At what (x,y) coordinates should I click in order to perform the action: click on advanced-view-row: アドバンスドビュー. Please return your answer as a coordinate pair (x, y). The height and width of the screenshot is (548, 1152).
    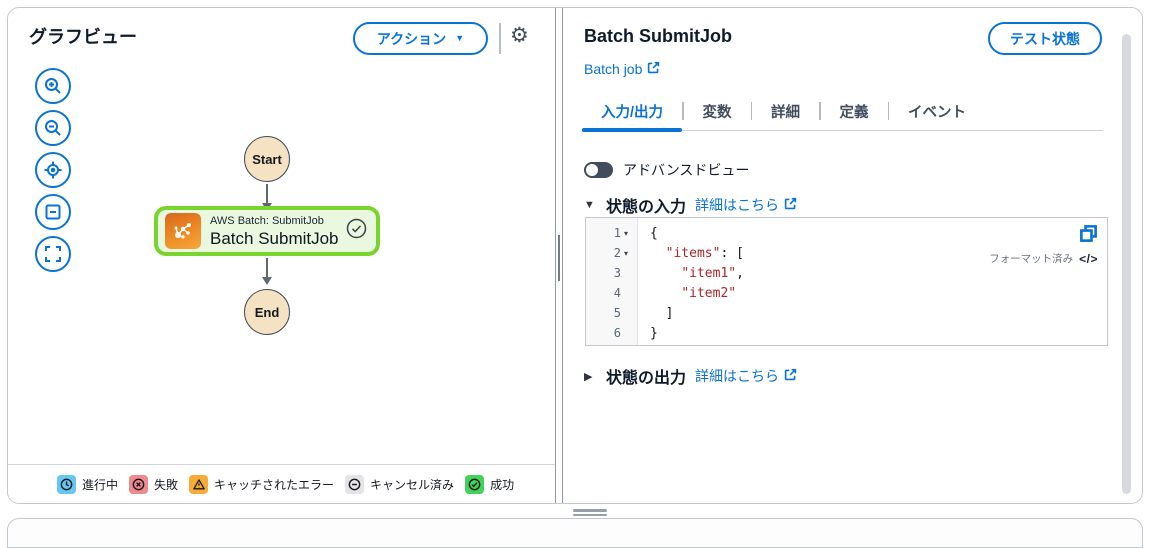
    Looking at the image, I should click on (666, 170).